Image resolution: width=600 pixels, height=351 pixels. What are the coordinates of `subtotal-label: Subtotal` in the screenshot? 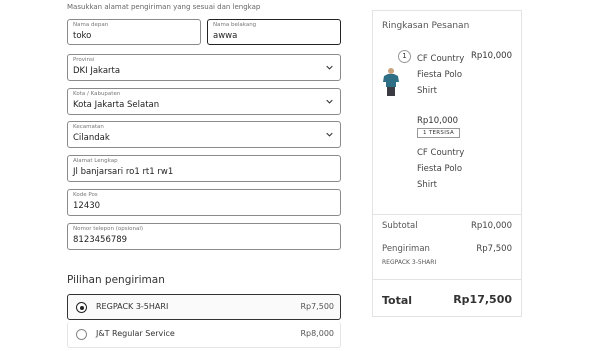 It's located at (400, 226).